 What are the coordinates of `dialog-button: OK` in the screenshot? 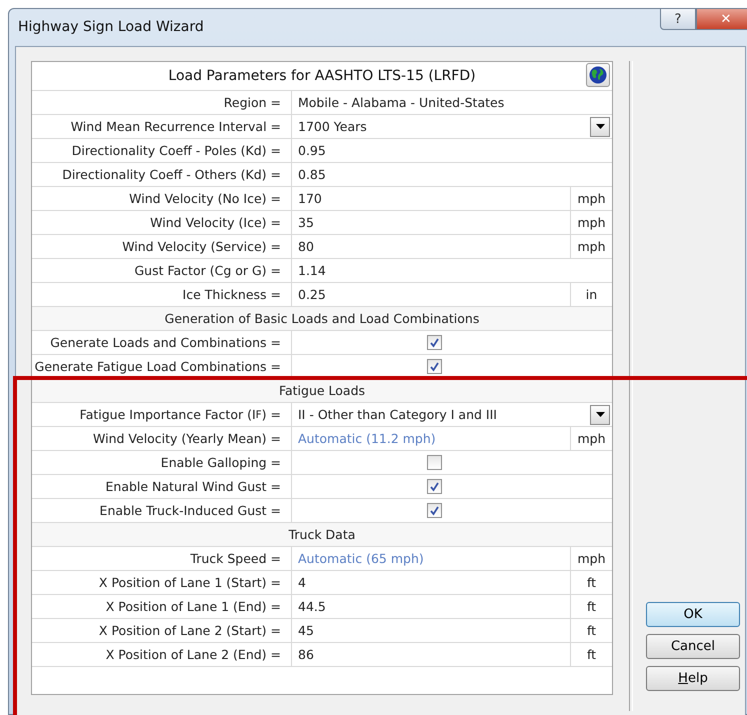 It's located at (693, 614).